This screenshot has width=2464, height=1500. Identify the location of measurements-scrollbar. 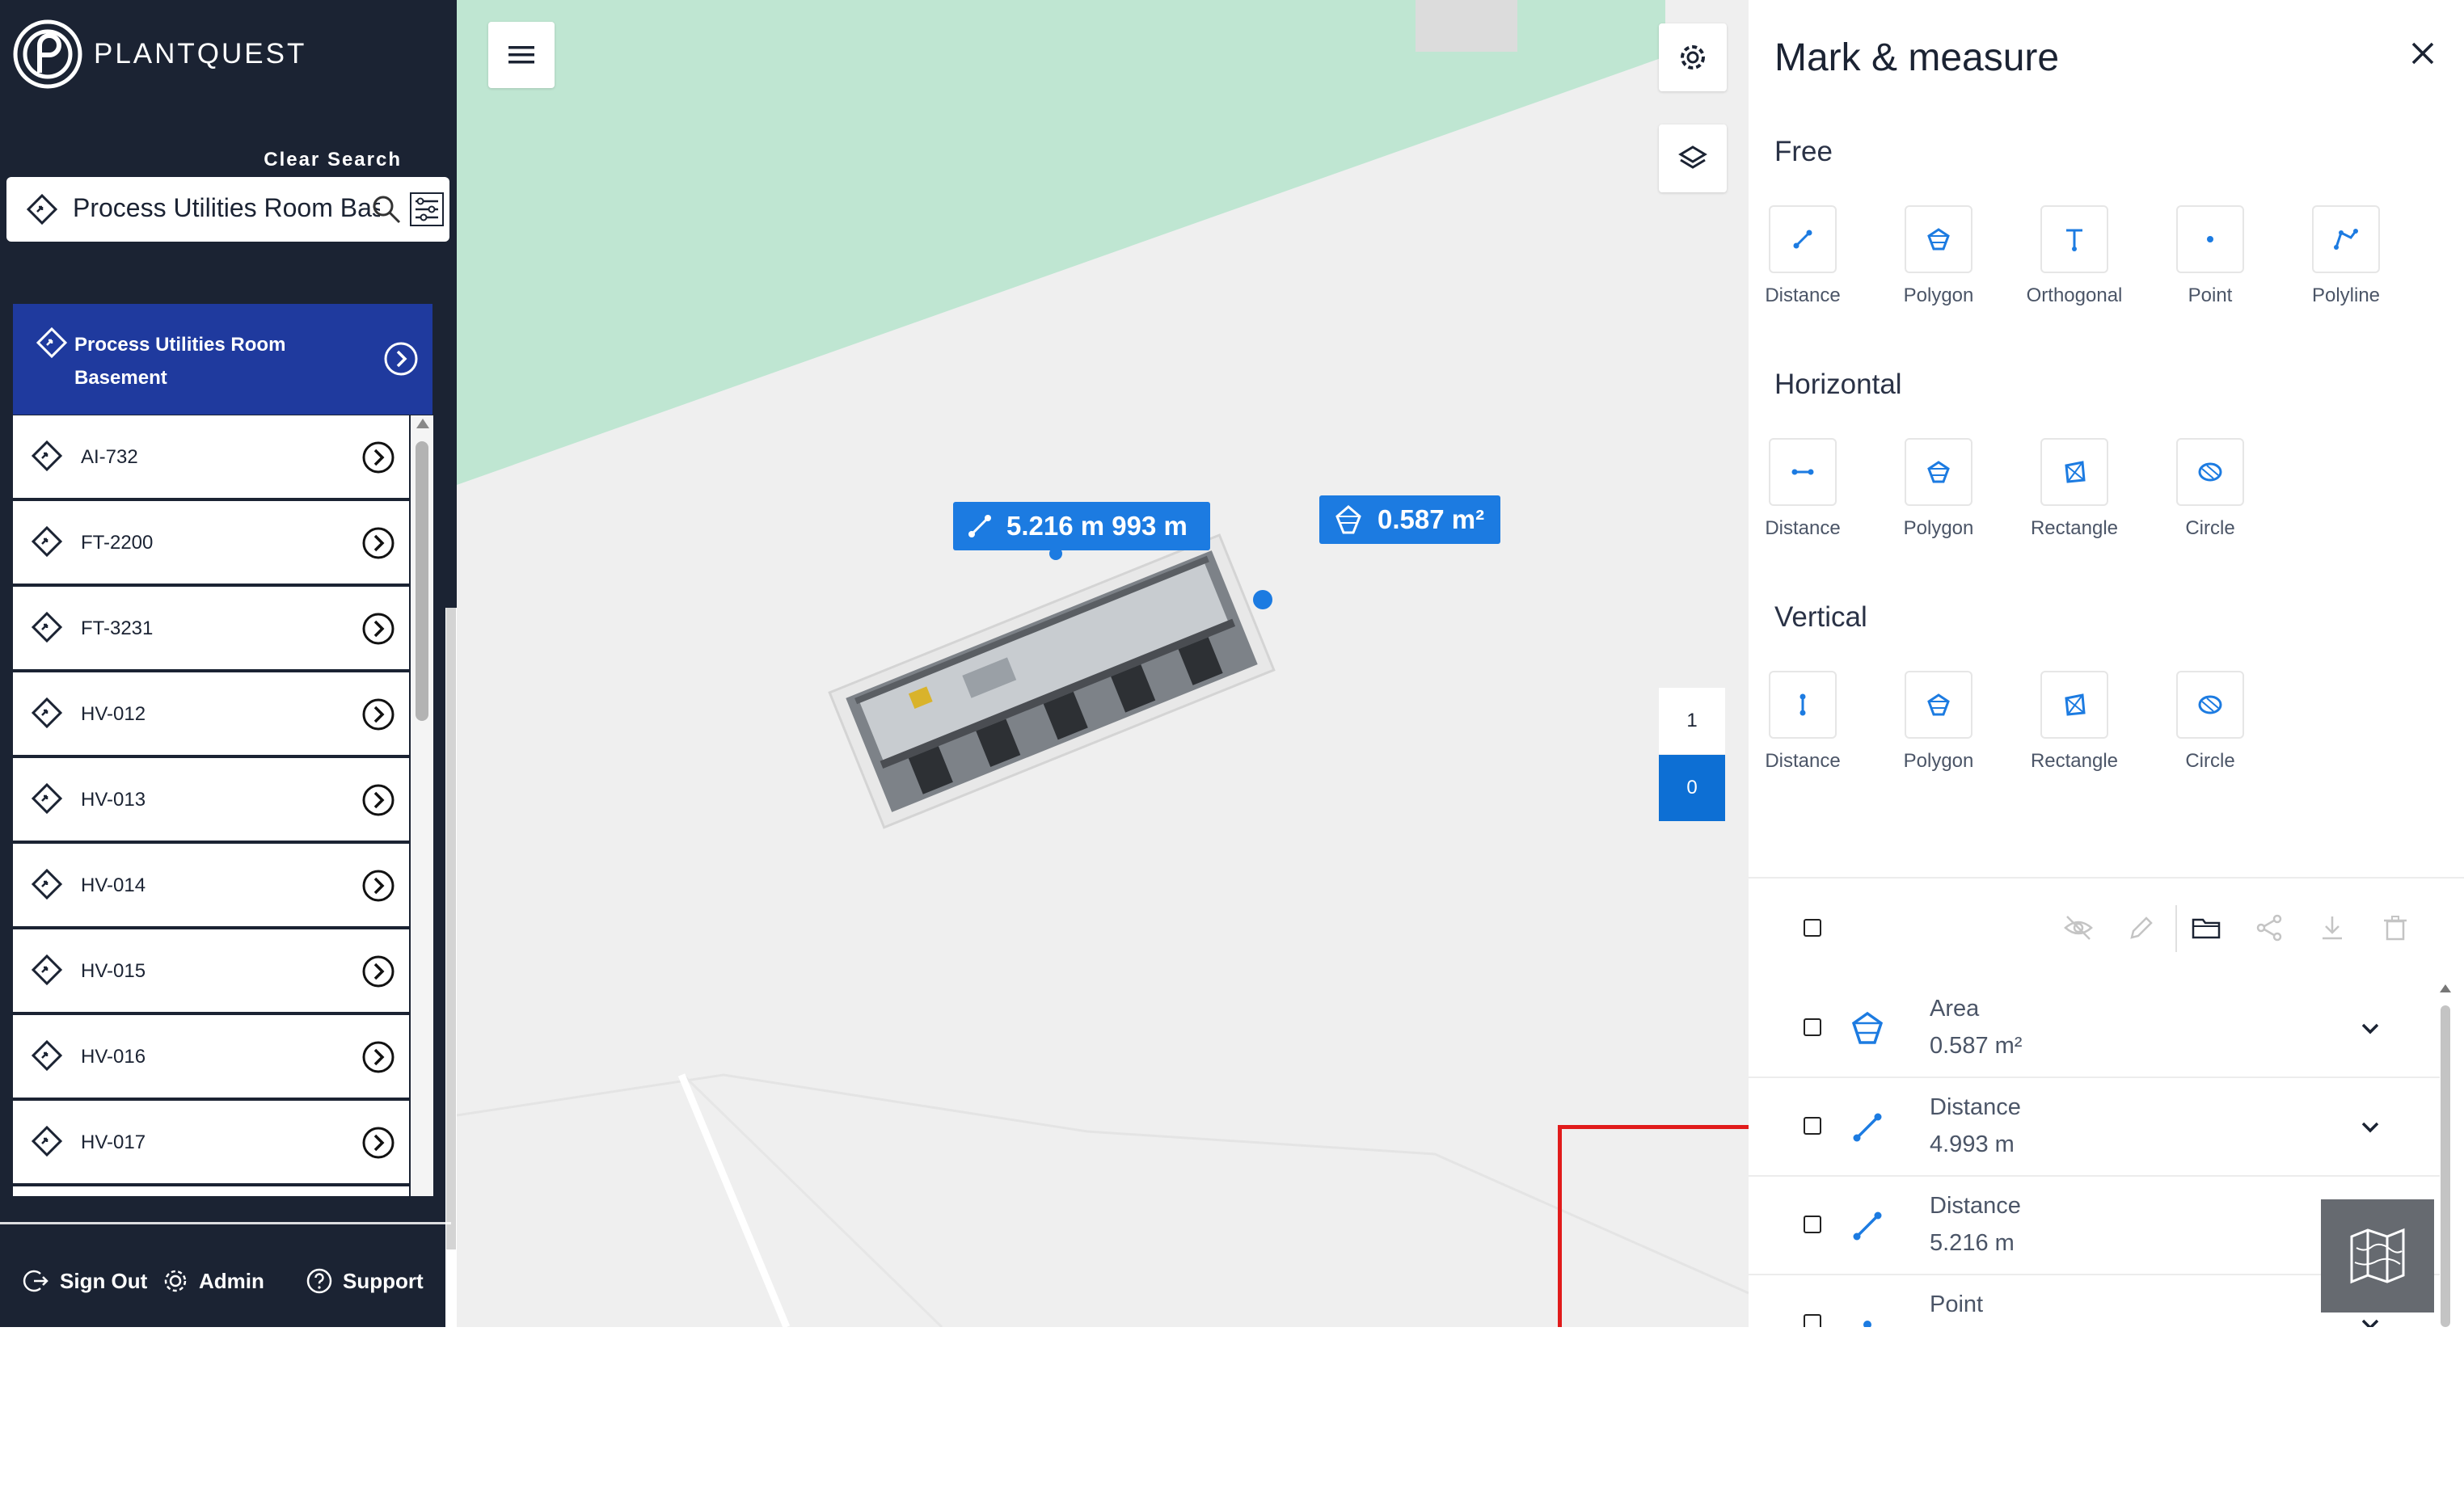
(2445, 1152).